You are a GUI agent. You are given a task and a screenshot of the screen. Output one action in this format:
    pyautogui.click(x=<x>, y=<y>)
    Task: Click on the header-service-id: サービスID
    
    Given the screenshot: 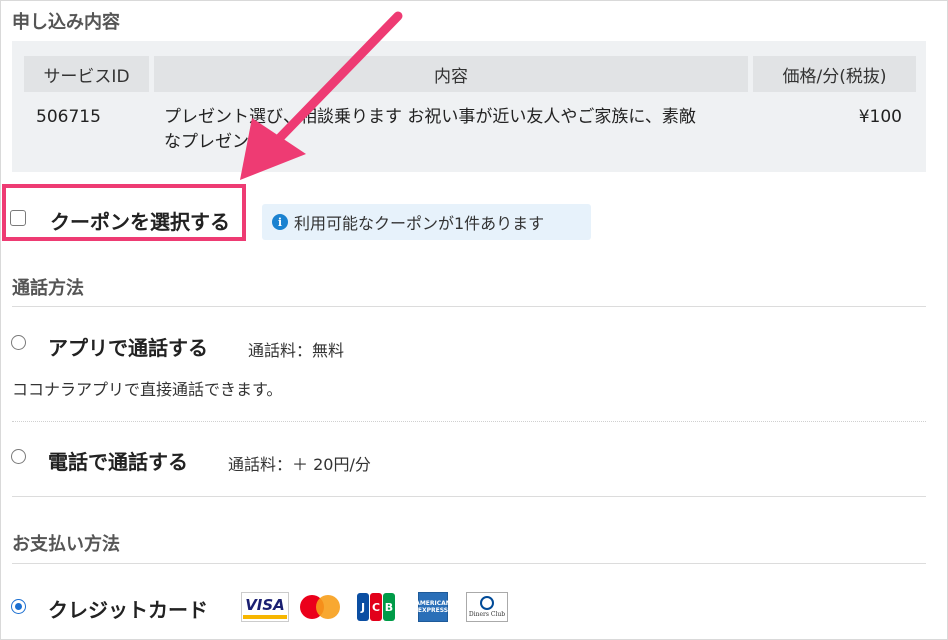 What is the action you would take?
    pyautogui.click(x=86, y=74)
    